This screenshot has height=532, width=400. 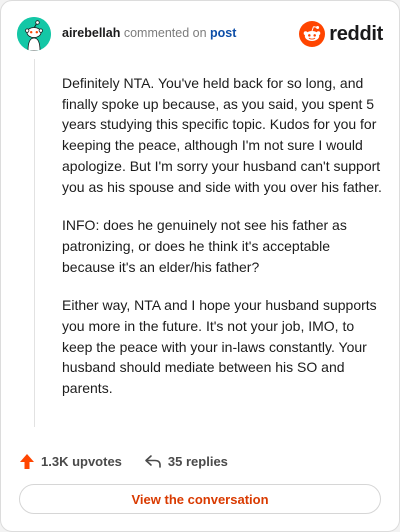 I want to click on user-avatar, so click(x=34, y=34).